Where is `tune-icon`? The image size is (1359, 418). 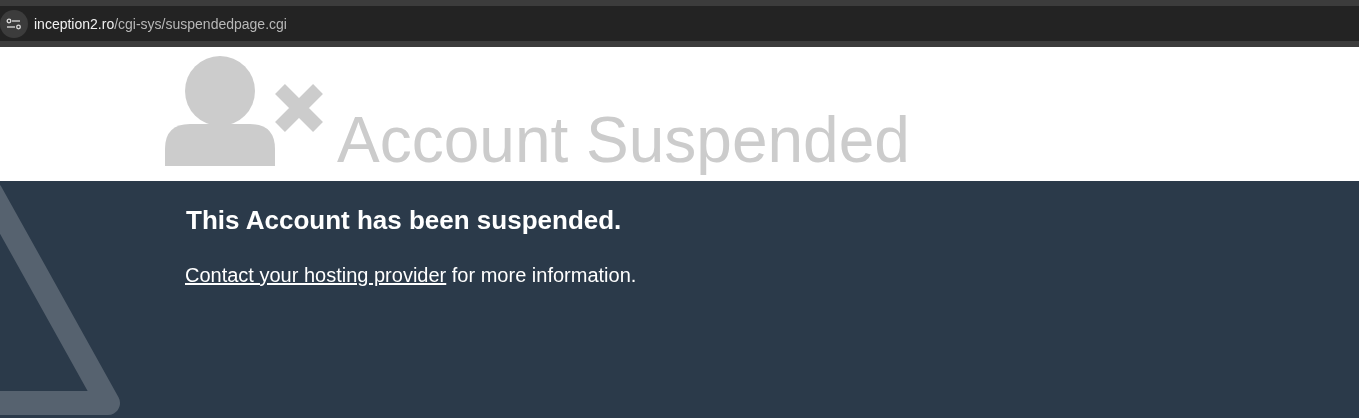 tune-icon is located at coordinates (14, 23).